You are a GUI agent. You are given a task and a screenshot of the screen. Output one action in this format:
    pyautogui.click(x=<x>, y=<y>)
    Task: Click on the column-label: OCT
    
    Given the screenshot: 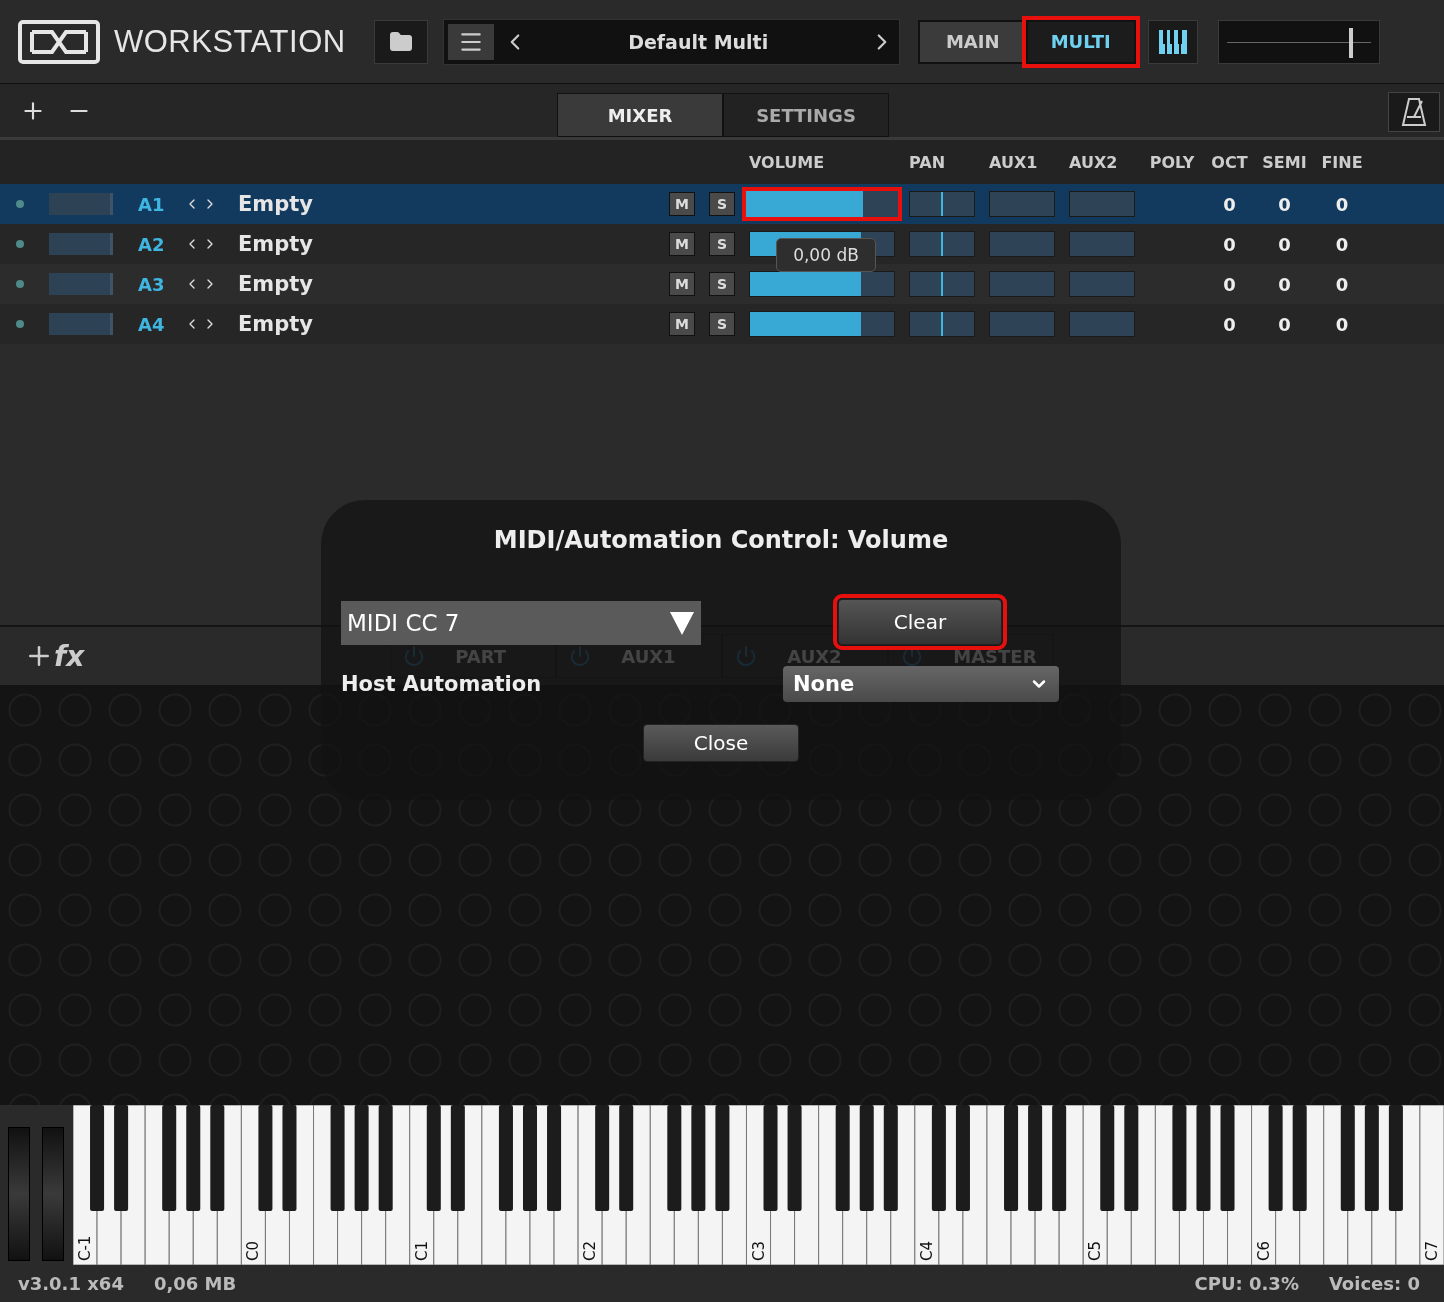 What is the action you would take?
    pyautogui.click(x=1229, y=162)
    